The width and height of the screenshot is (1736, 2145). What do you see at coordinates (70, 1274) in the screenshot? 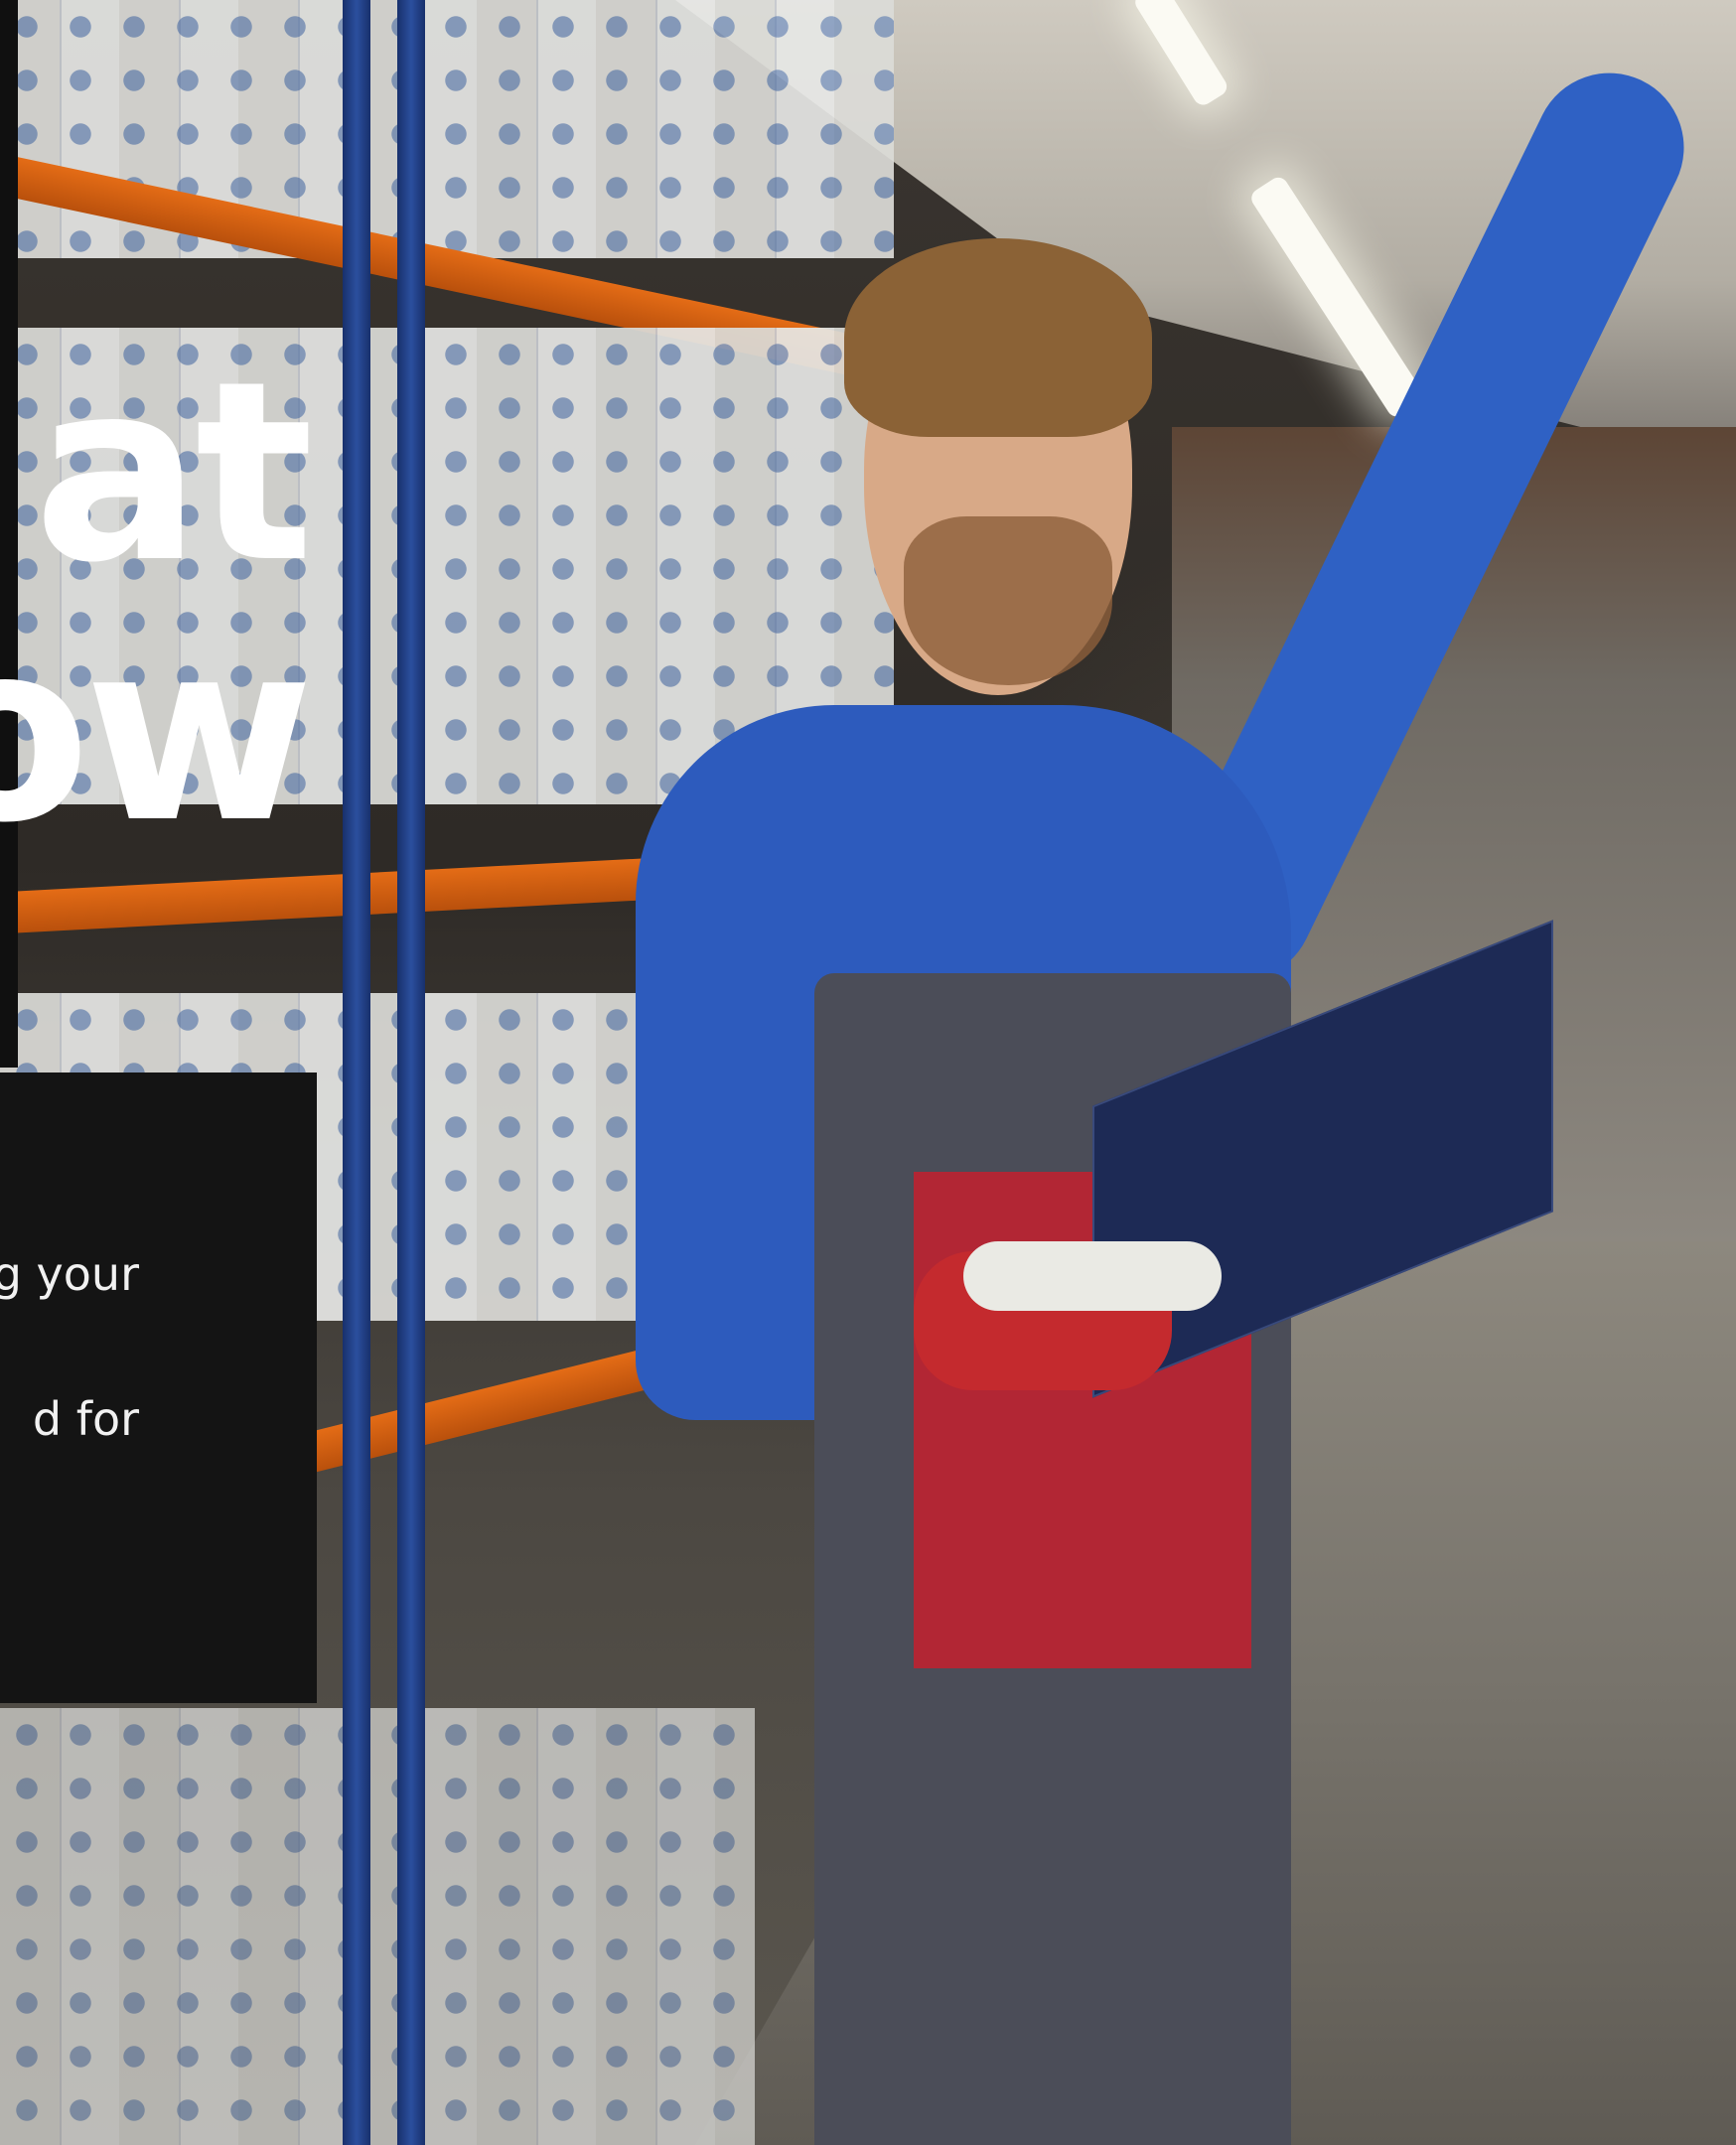
I see `card-text-line: g your` at bounding box center [70, 1274].